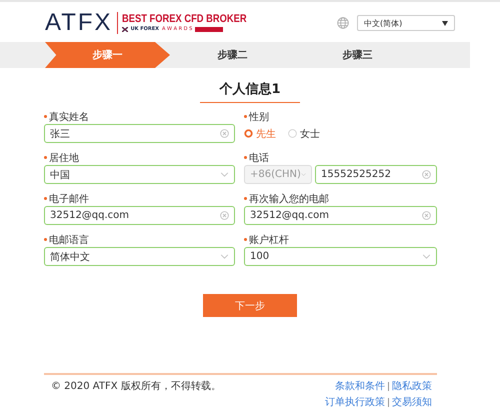 This screenshot has width=500, height=409. What do you see at coordinates (412, 386) in the screenshot?
I see `footer-link: 隐私政策` at bounding box center [412, 386].